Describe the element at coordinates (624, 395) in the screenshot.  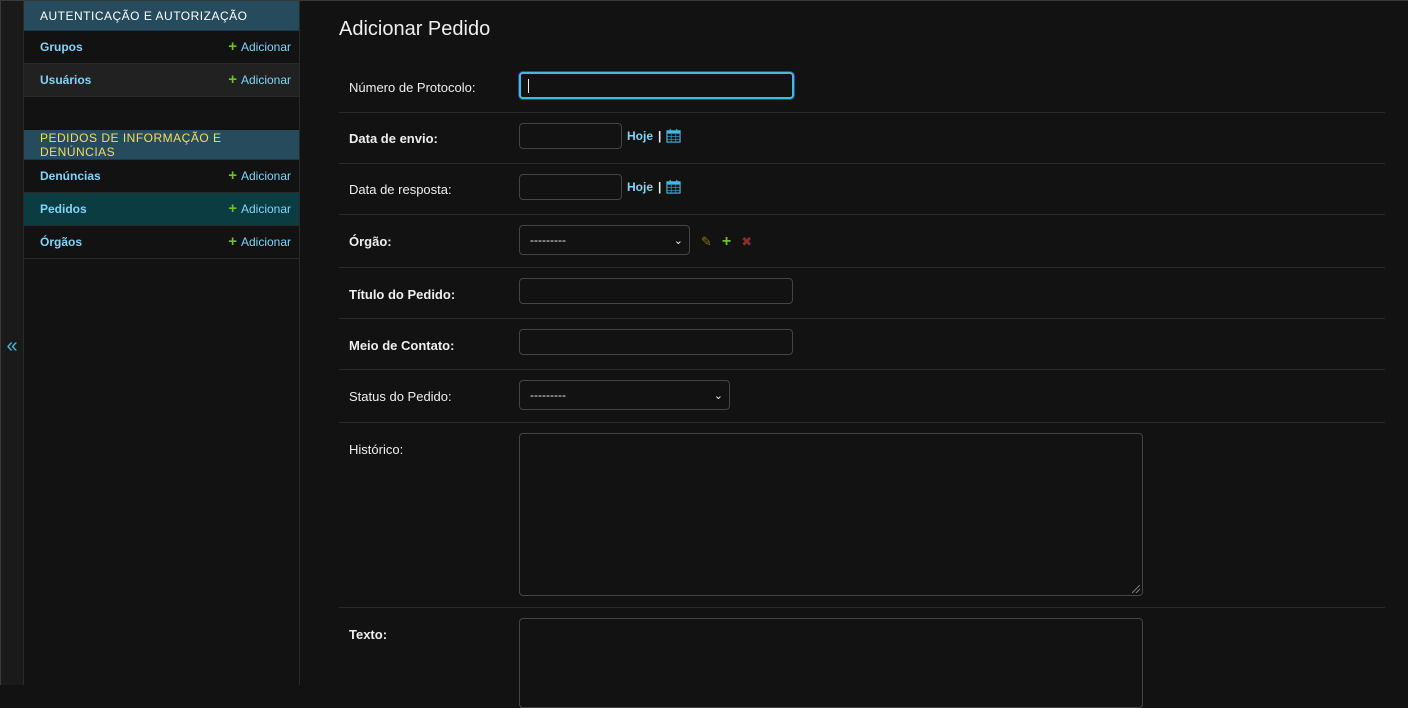
I see `status-select: --------- ⌄` at that location.